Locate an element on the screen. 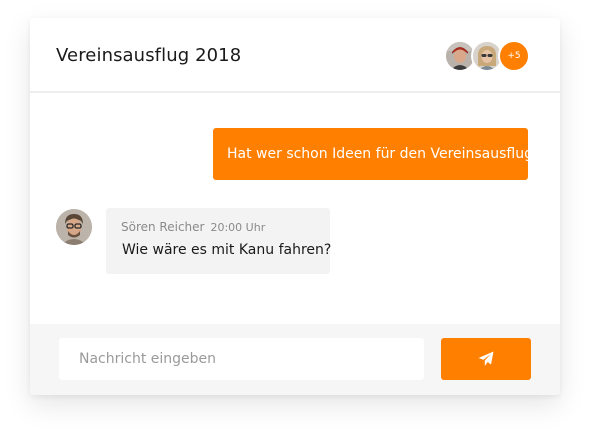 The width and height of the screenshot is (590, 437). chat-title: Vereinsausflug 2018 is located at coordinates (149, 55).